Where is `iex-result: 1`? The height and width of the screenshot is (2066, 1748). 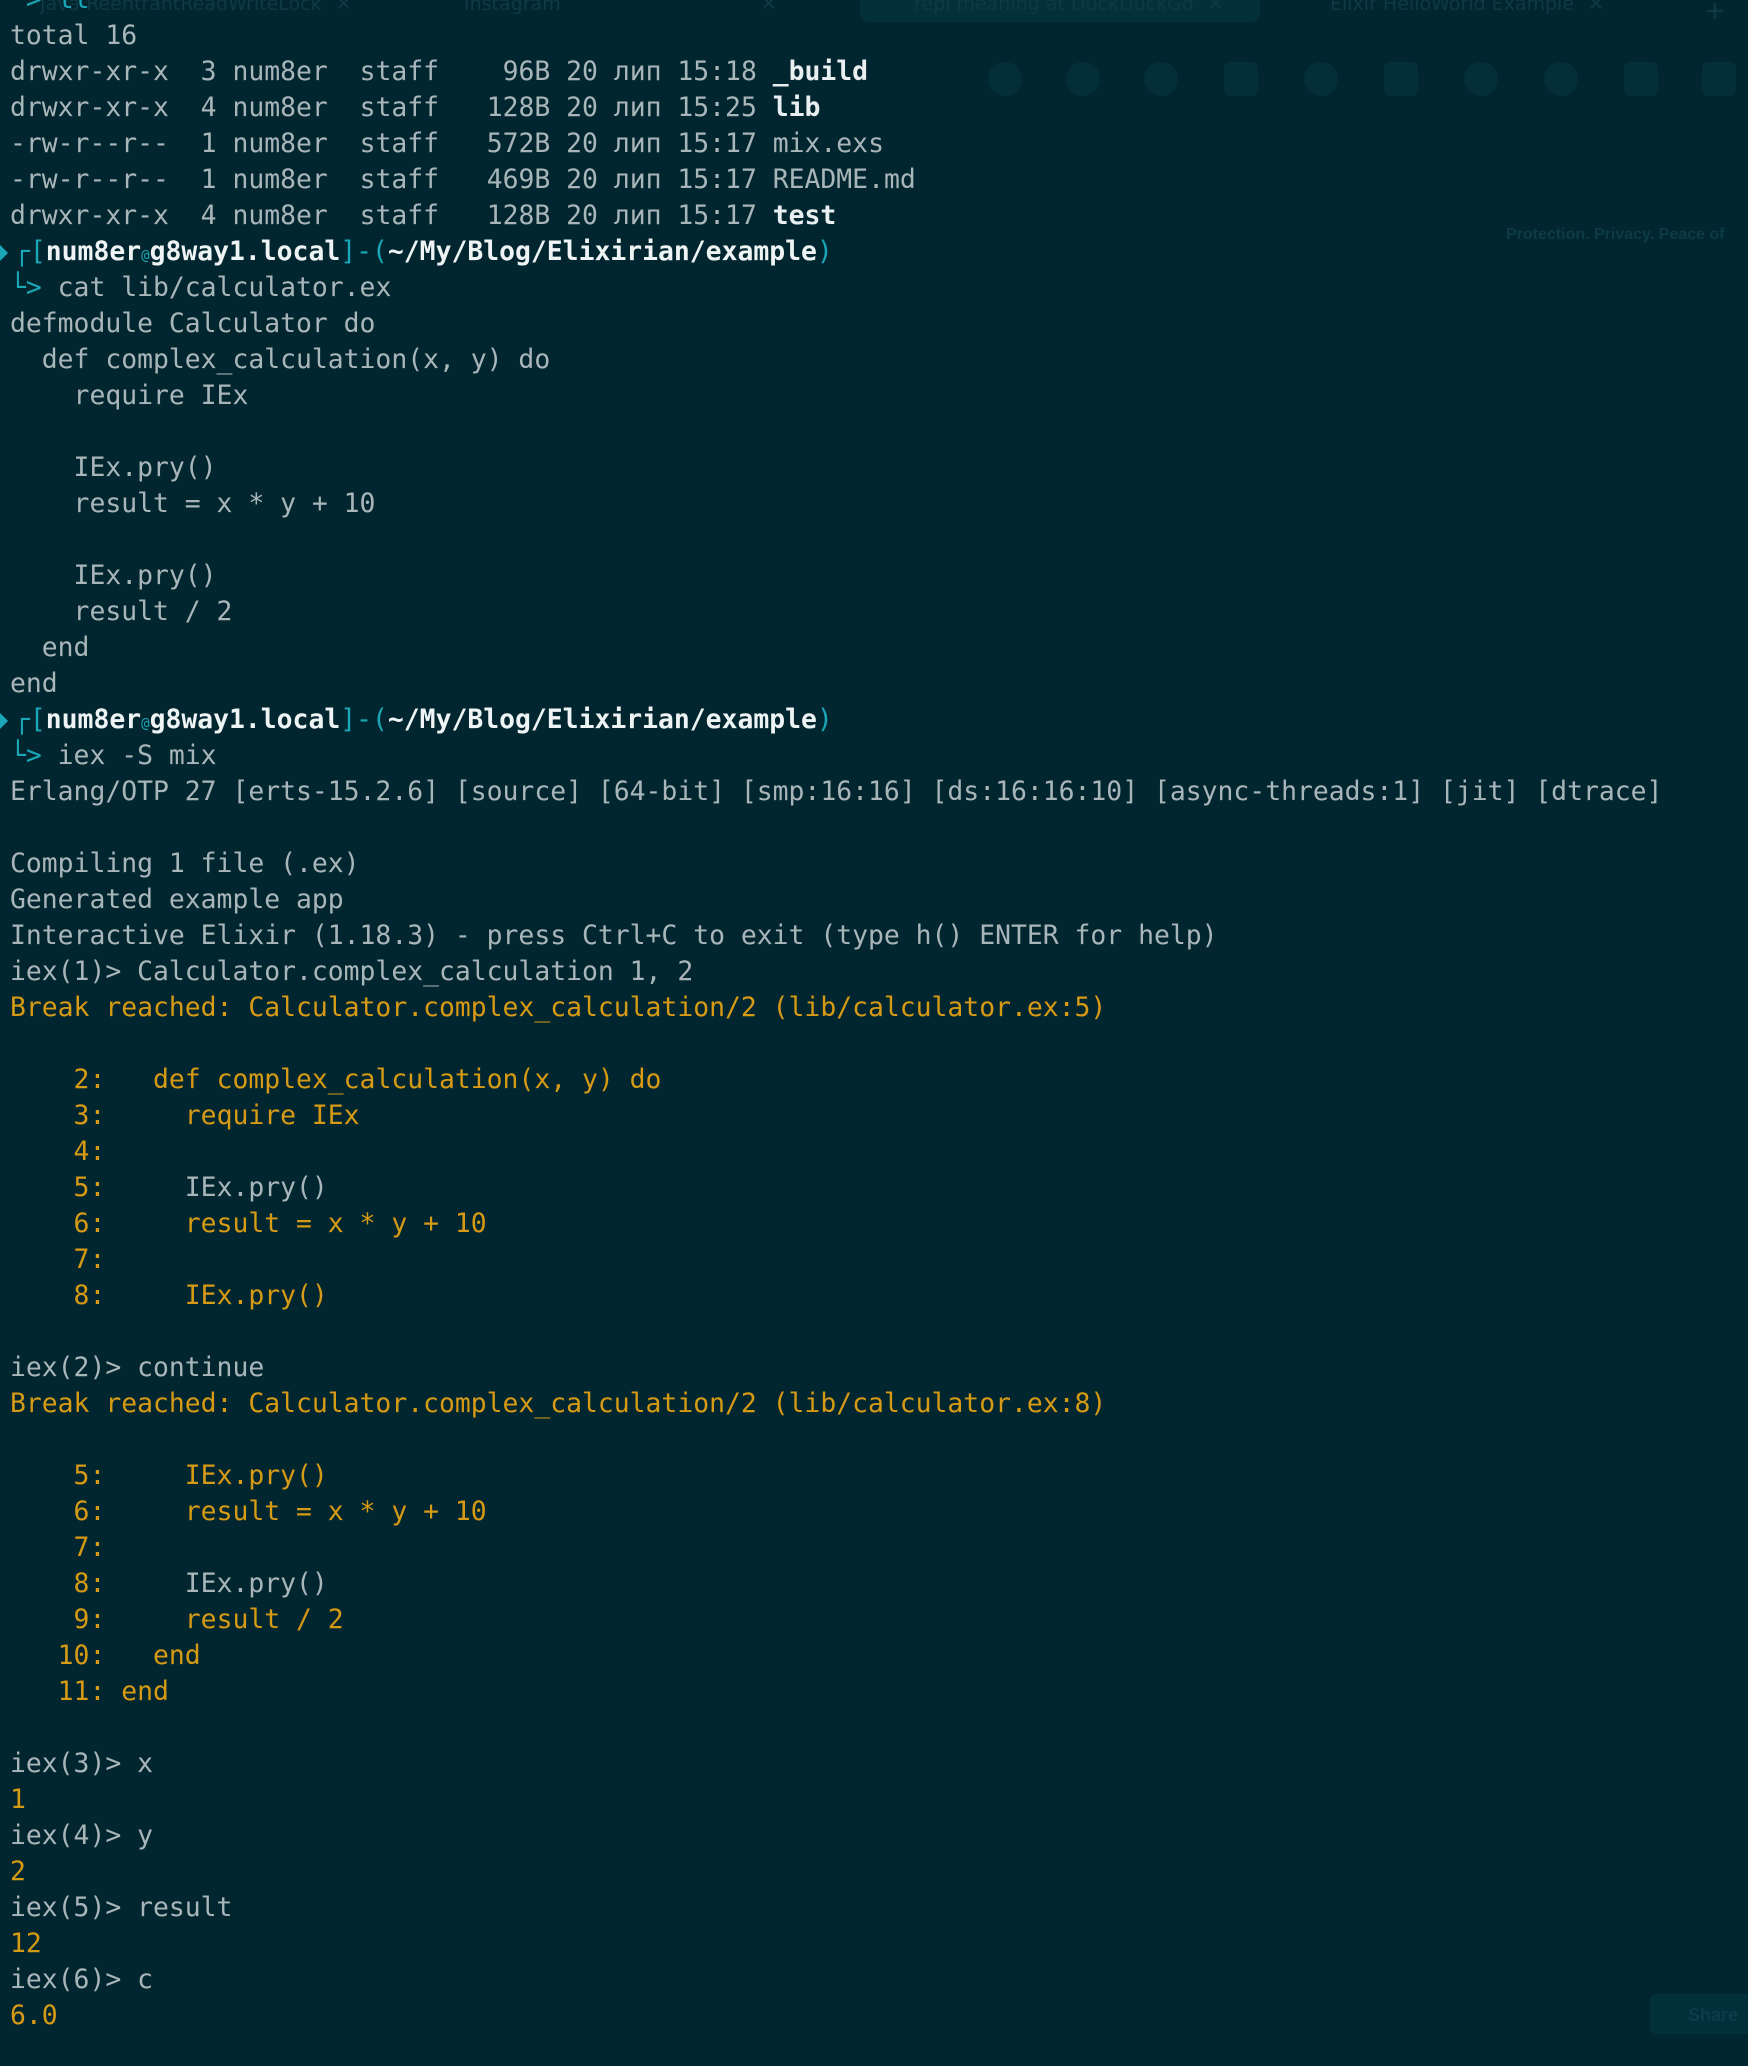 iex-result: 1 is located at coordinates (18, 1799).